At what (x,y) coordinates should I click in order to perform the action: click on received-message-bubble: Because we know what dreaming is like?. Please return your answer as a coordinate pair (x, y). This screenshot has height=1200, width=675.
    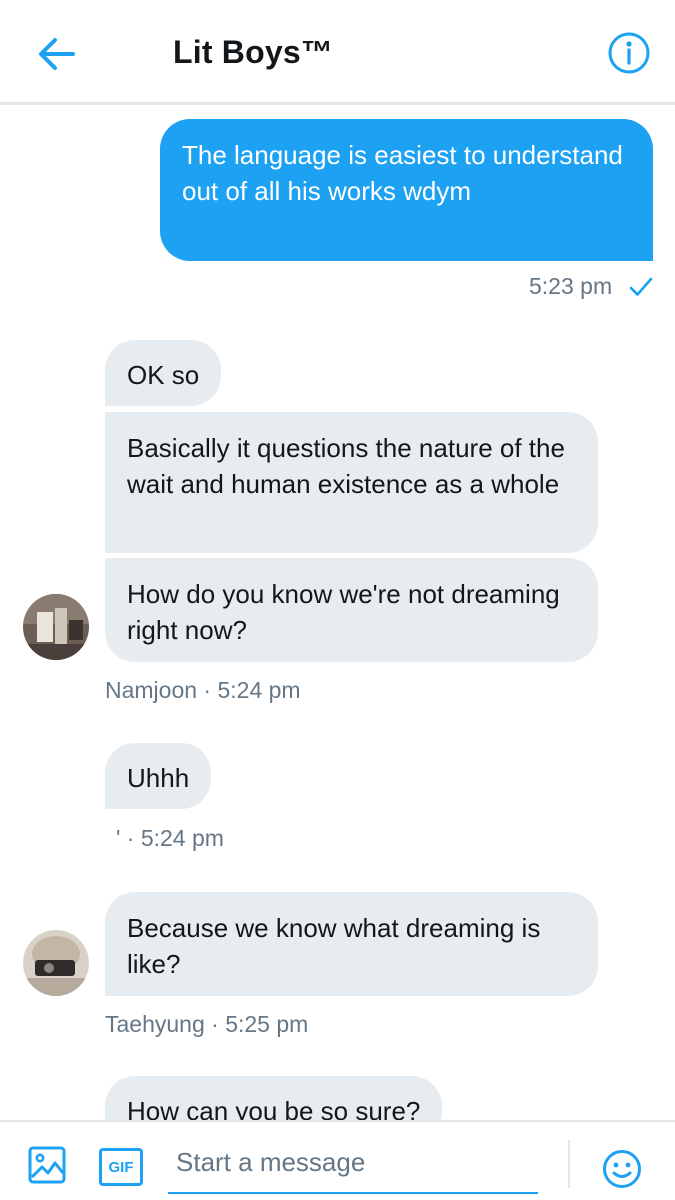
    Looking at the image, I should click on (351, 944).